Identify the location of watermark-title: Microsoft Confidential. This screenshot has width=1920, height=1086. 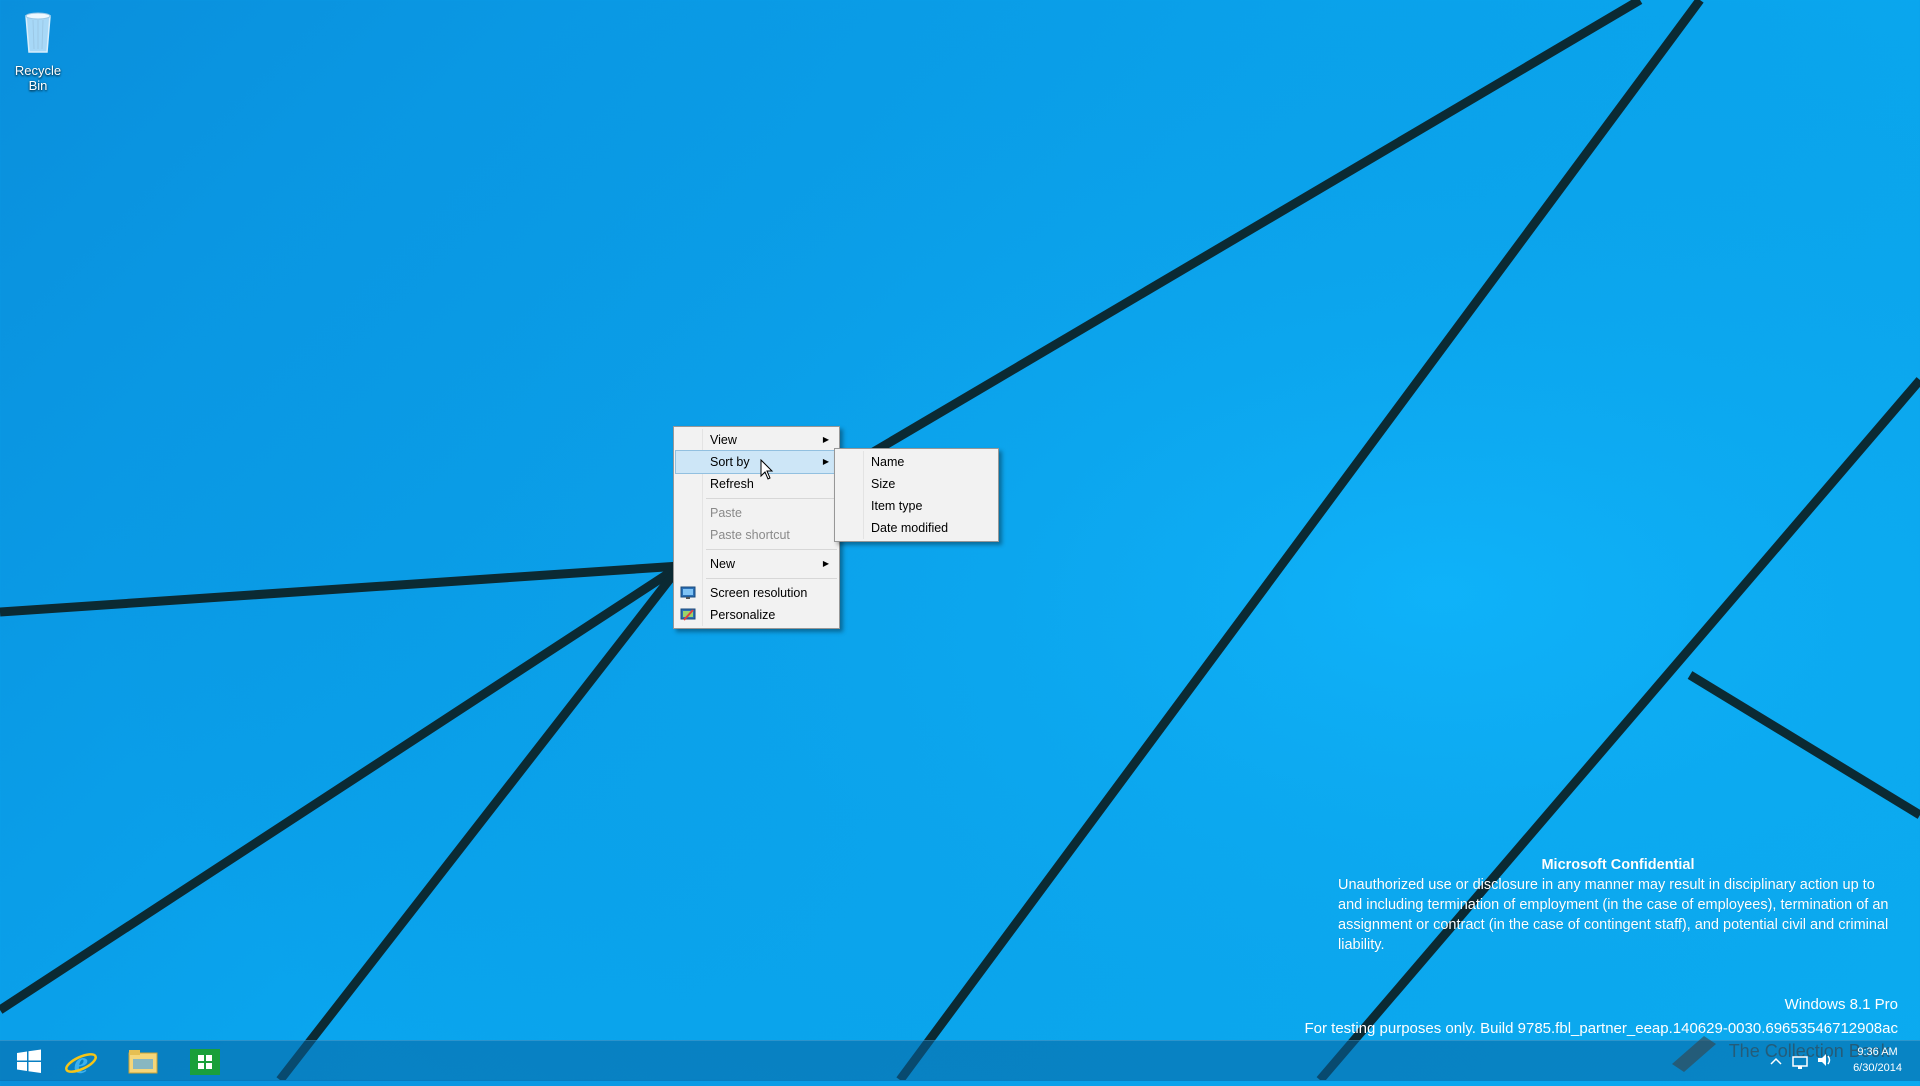
(1618, 865).